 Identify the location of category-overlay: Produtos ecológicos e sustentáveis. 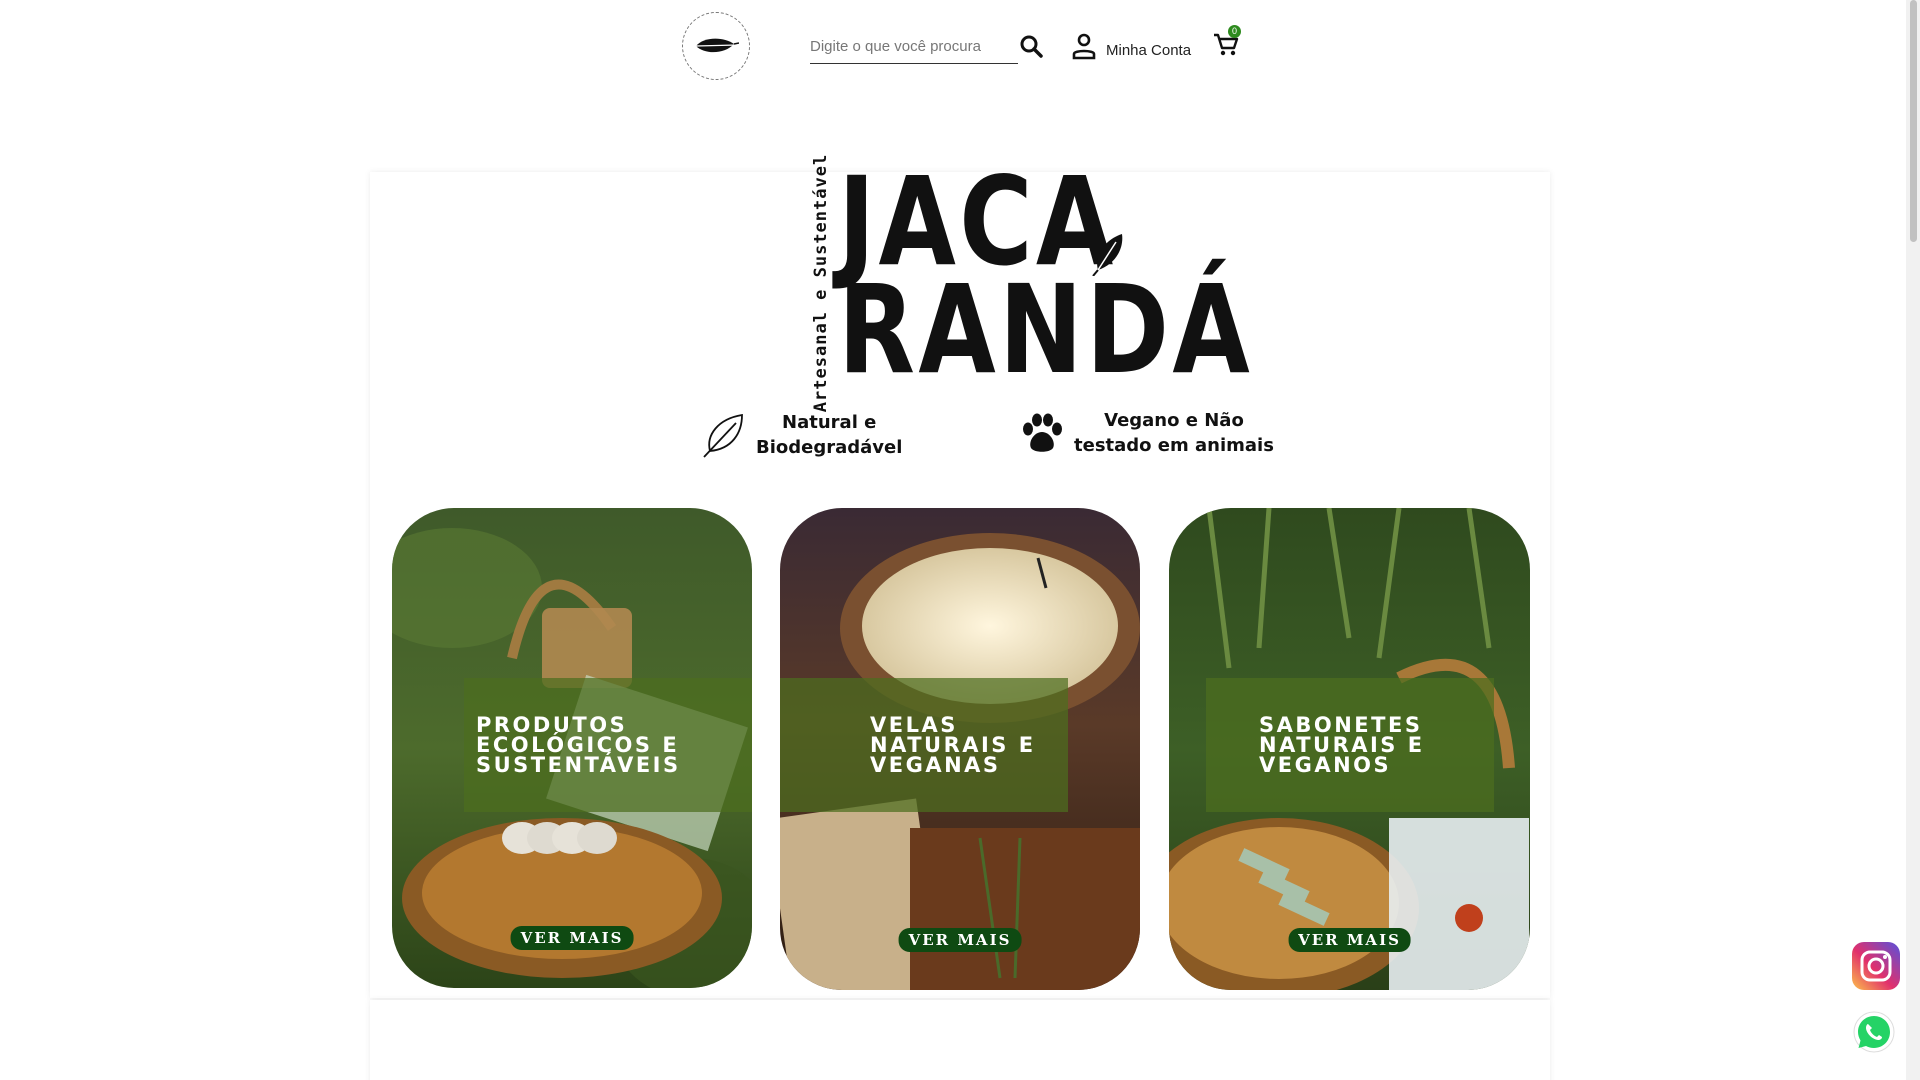
(608, 745).